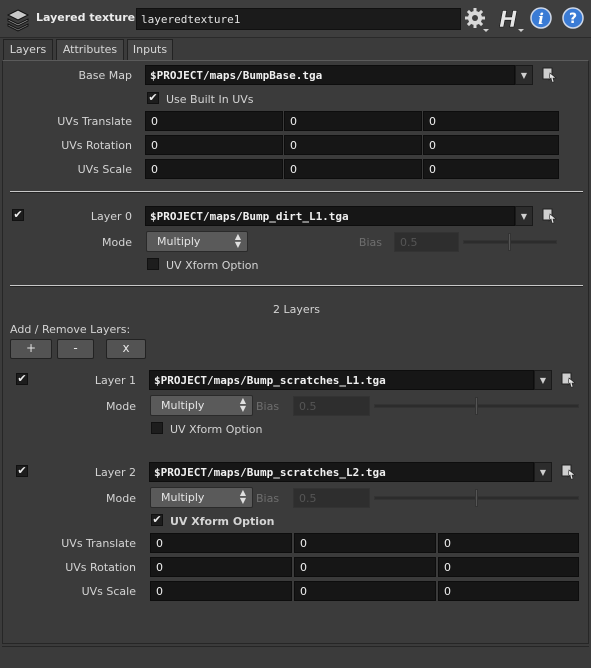  What do you see at coordinates (104, 169) in the screenshot?
I see `base-uv-scale-label: UVs Scale` at bounding box center [104, 169].